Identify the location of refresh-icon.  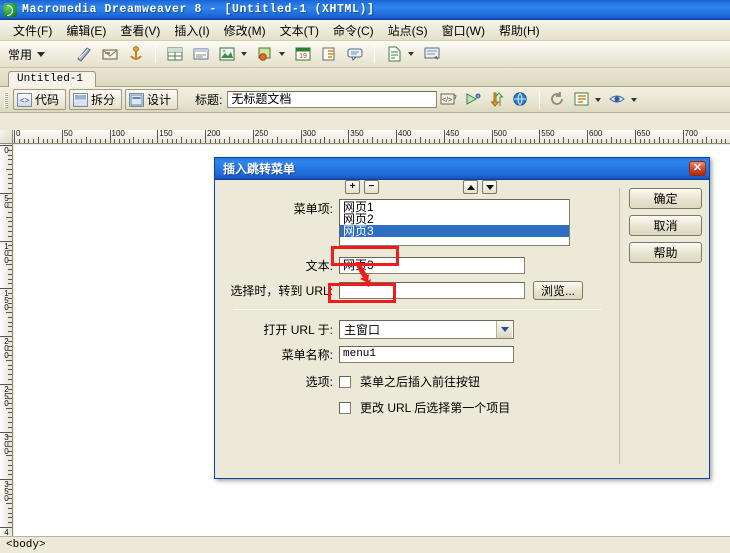
(558, 99).